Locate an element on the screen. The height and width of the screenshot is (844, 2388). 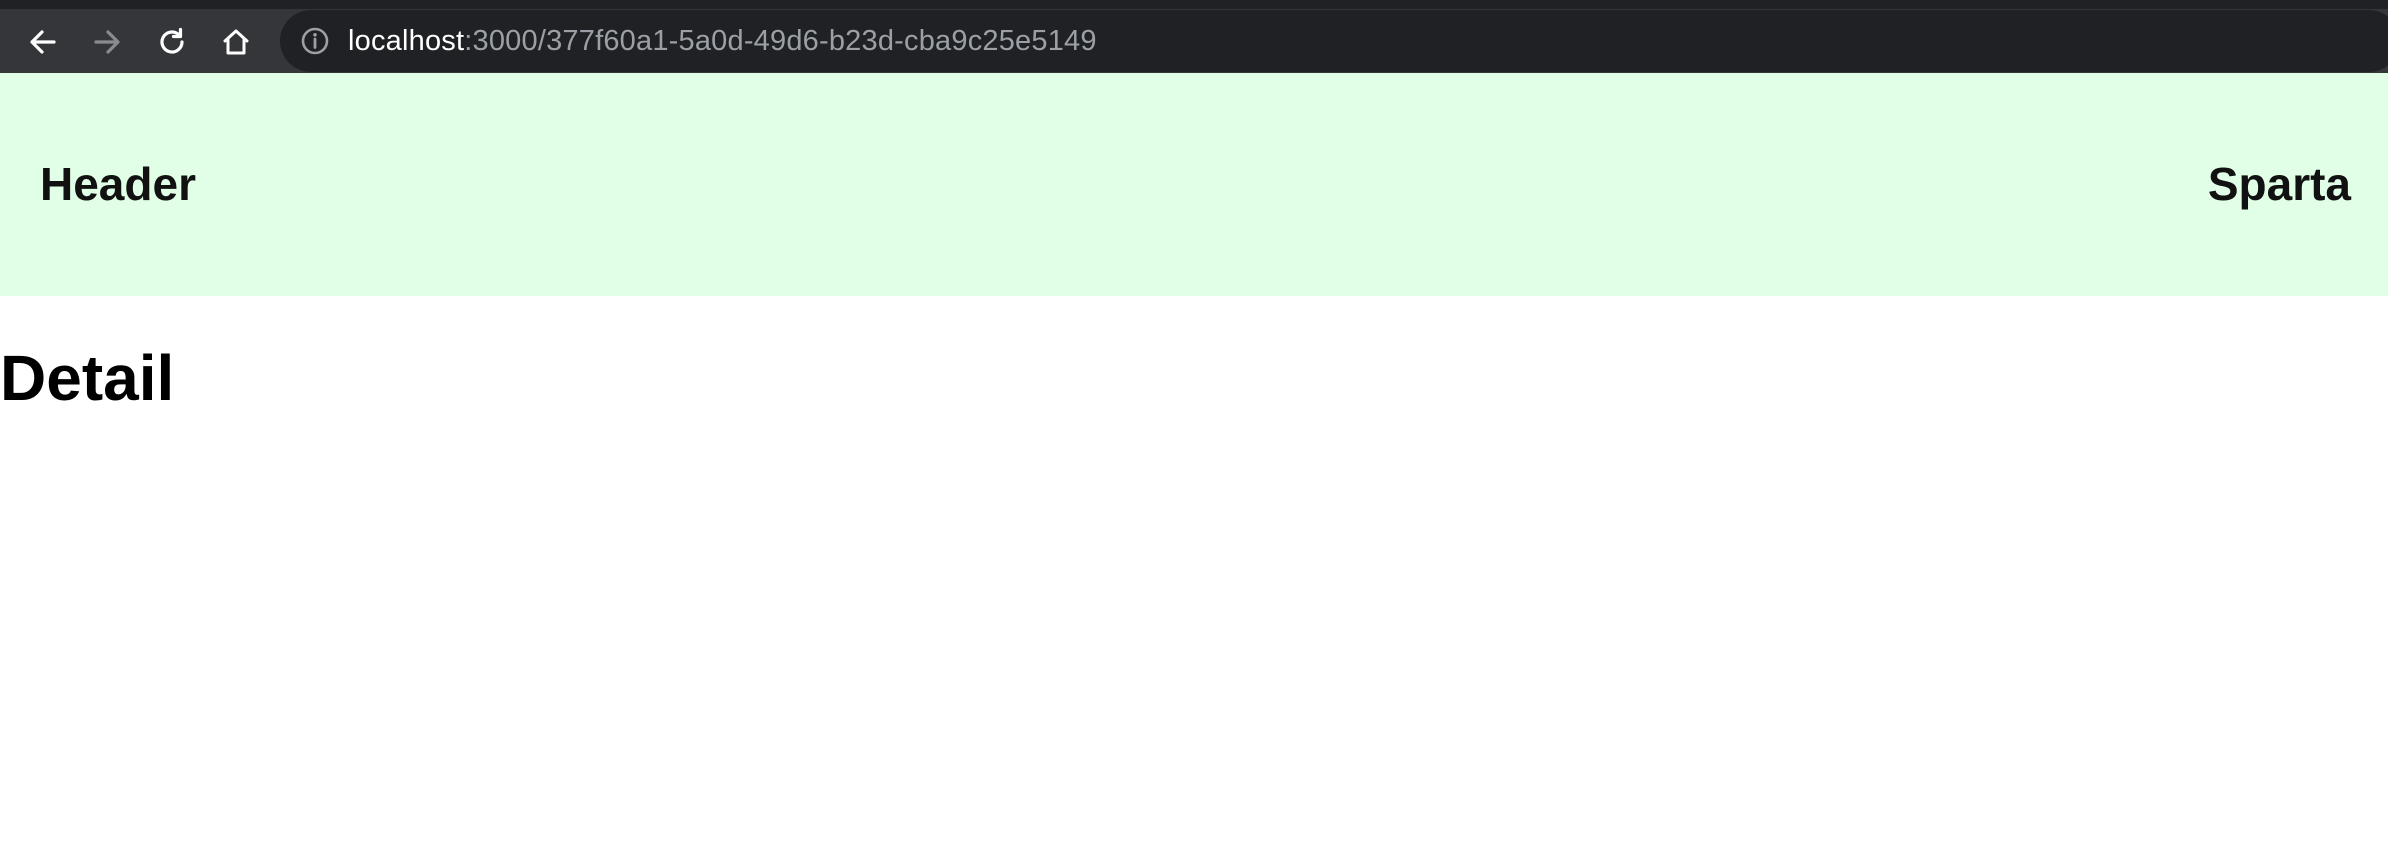
home-icon is located at coordinates (236, 42).